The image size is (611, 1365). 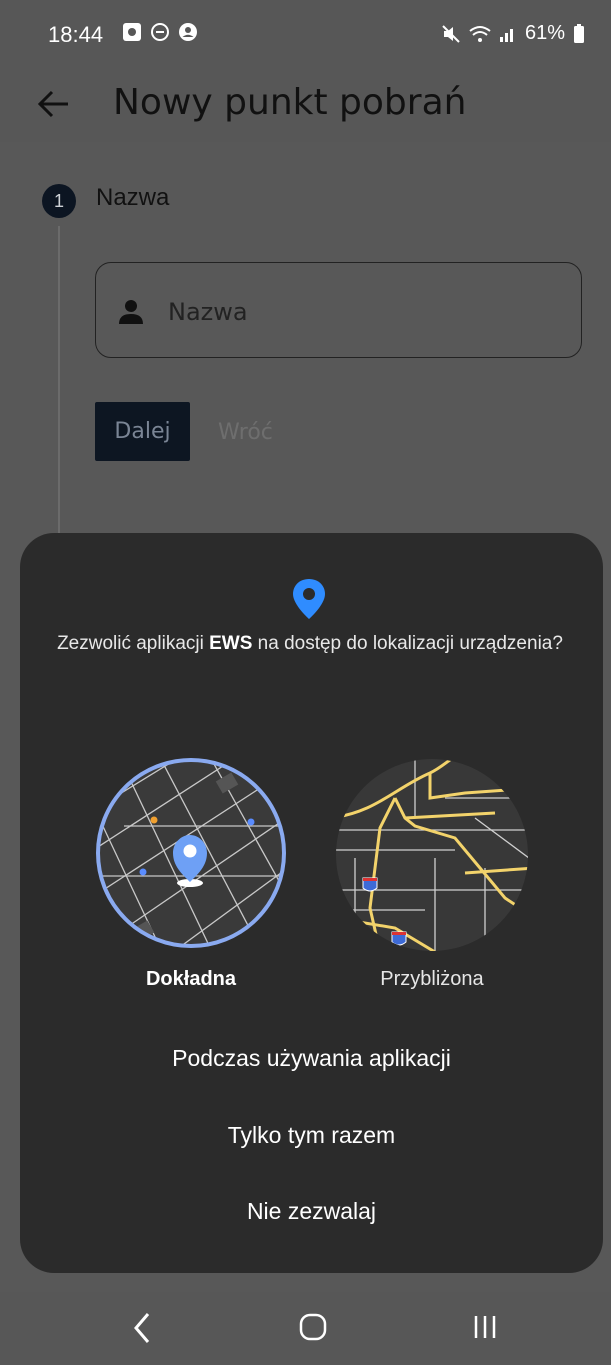 What do you see at coordinates (59, 201) in the screenshot?
I see `step-number-badge: 1` at bounding box center [59, 201].